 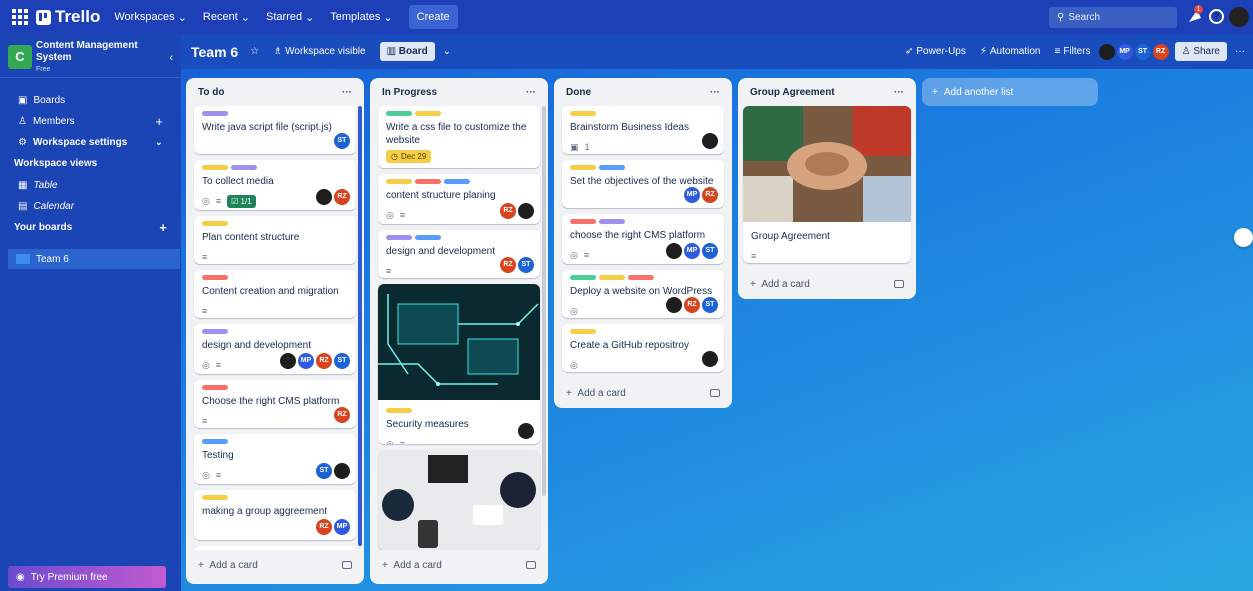 What do you see at coordinates (1072, 51) in the screenshot?
I see `filters-button: ≡ Filters` at bounding box center [1072, 51].